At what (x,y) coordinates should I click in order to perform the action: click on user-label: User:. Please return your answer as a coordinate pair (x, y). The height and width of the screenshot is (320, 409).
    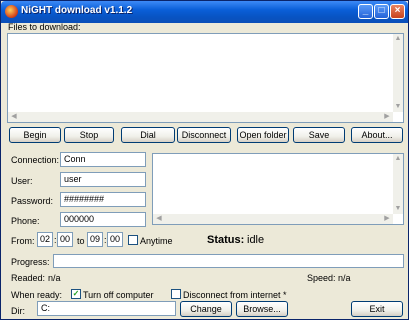
    Looking at the image, I should click on (22, 181).